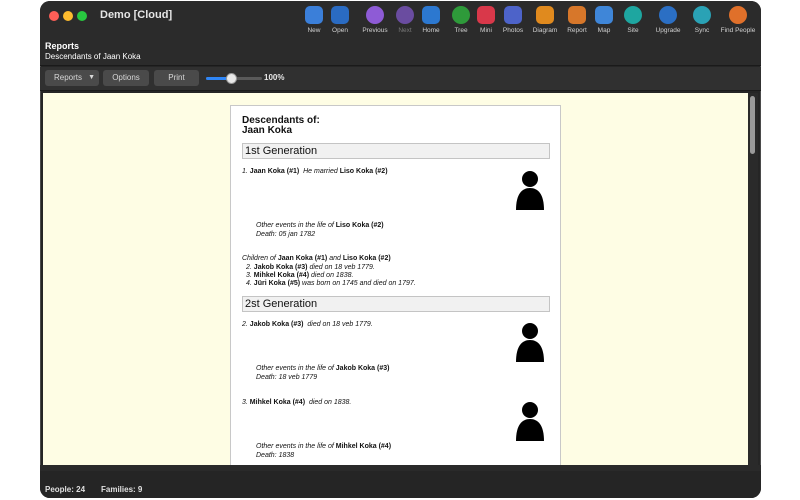 The image size is (800, 500). I want to click on folder-icon, so click(340, 15).